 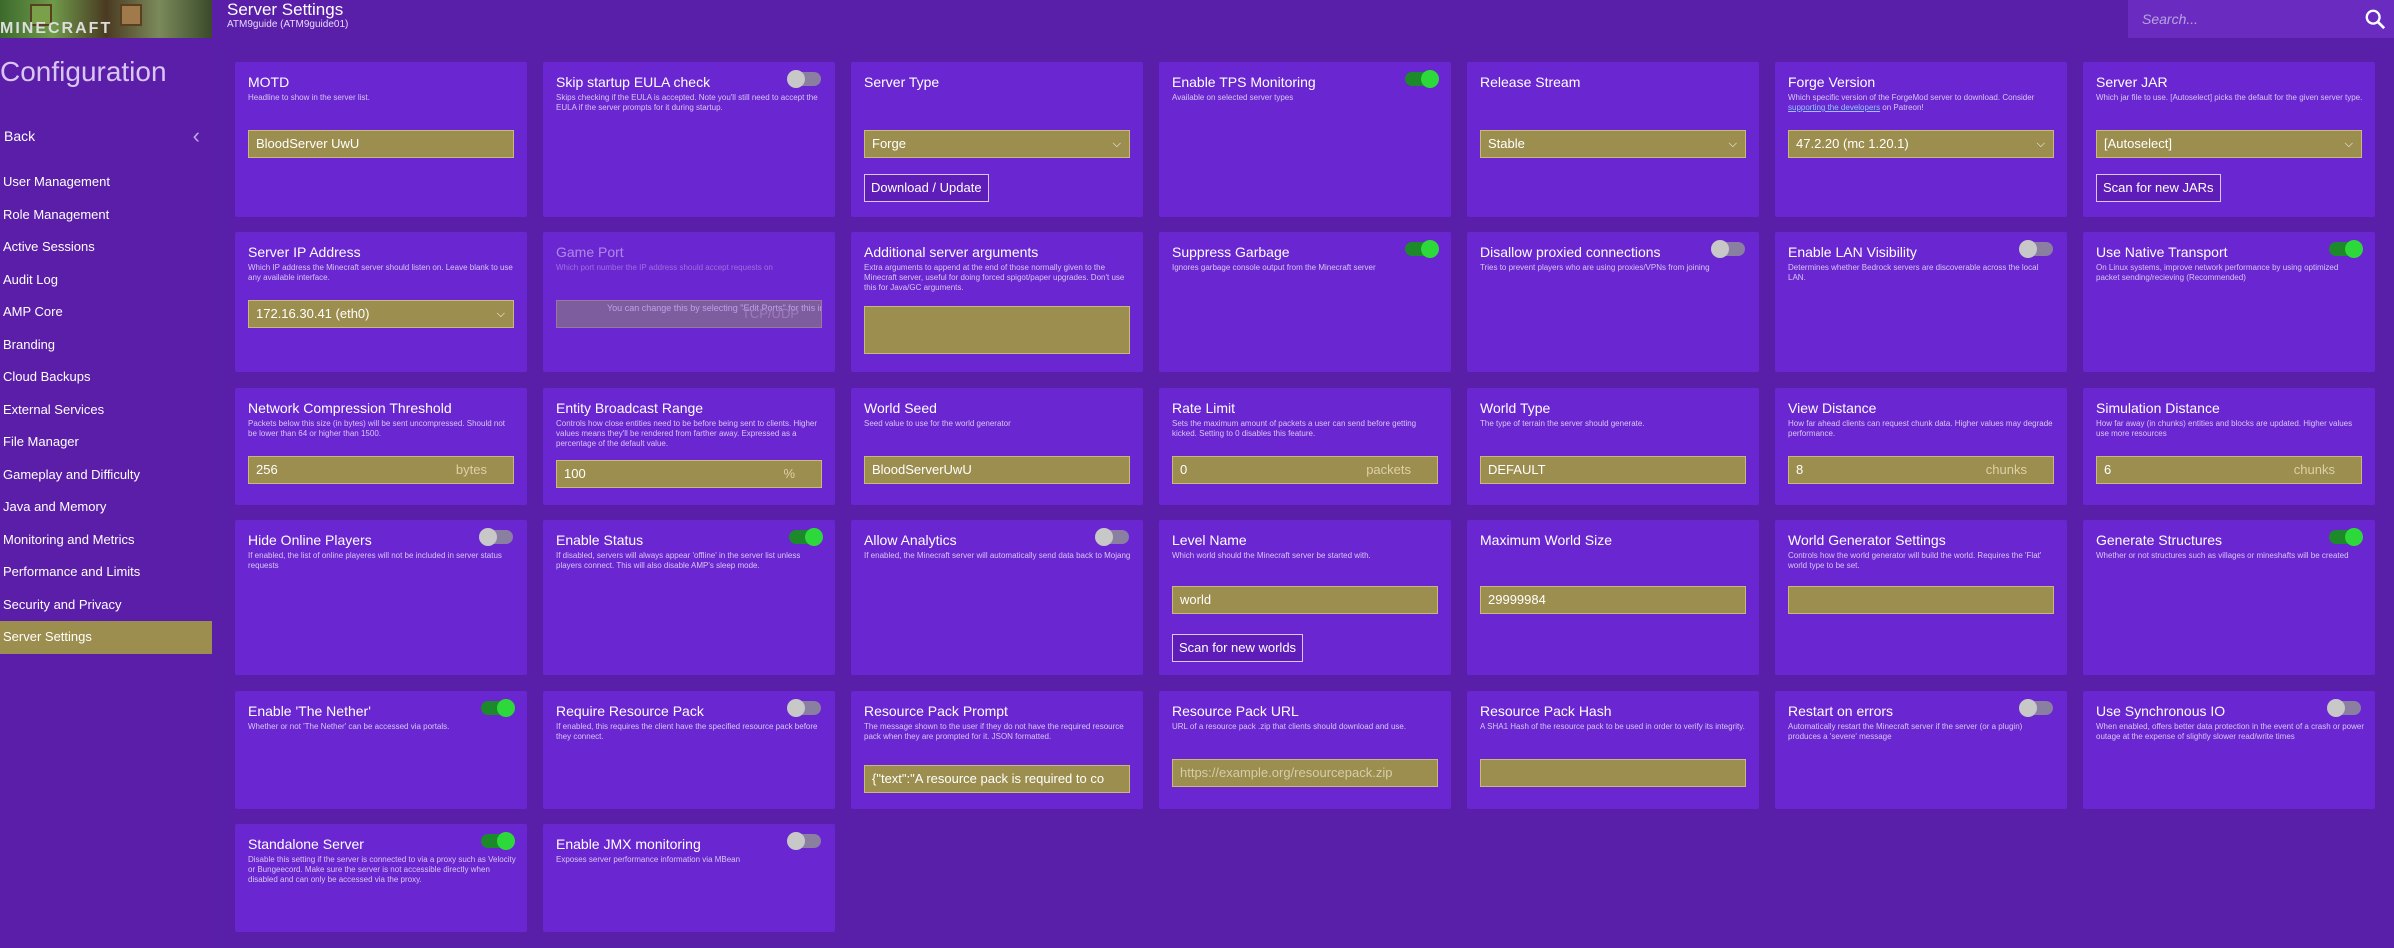 What do you see at coordinates (1921, 144) in the screenshot?
I see `forge-version-select: 47.2.20 (mc 1.20.1) ⌵` at bounding box center [1921, 144].